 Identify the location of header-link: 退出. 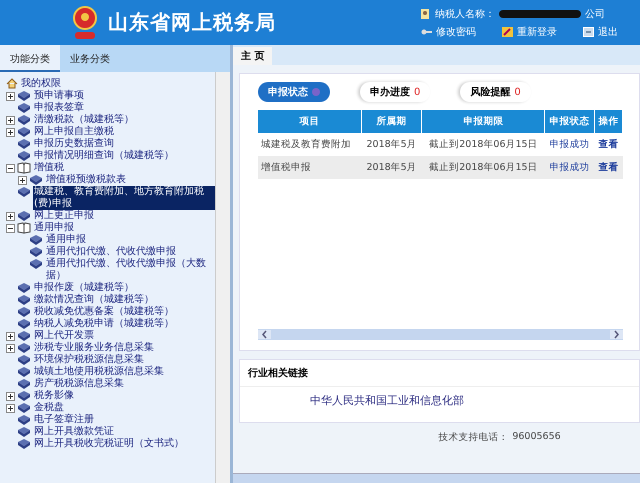
(608, 31).